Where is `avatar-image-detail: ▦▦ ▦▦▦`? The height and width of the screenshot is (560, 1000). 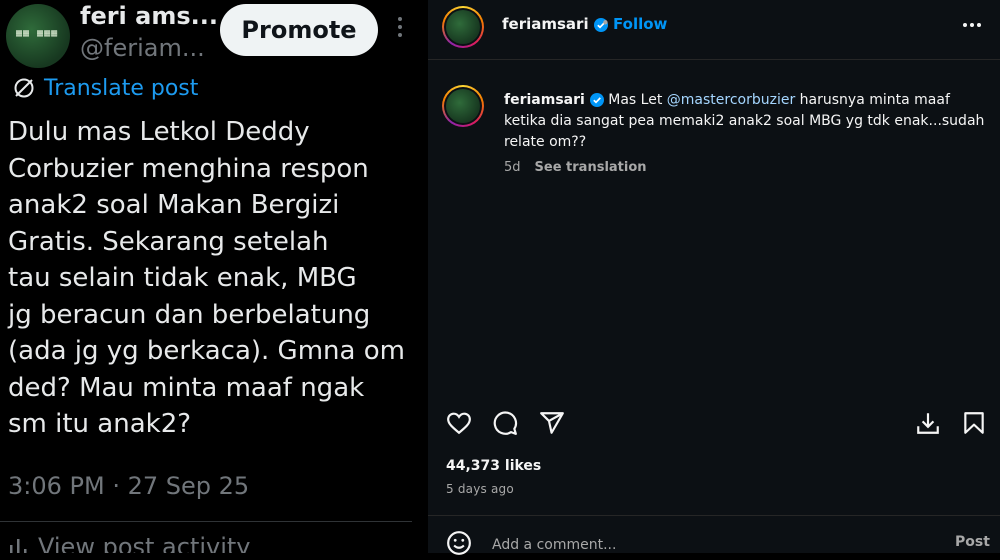 avatar-image-detail: ▦▦ ▦▦▦ is located at coordinates (37, 33).